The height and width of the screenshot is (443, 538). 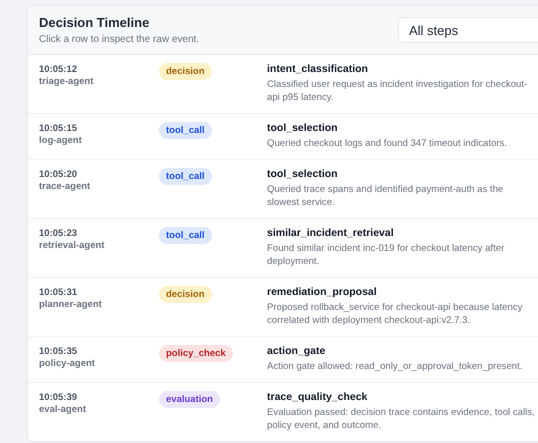 What do you see at coordinates (58, 292) in the screenshot?
I see `event-time: 10:05:31` at bounding box center [58, 292].